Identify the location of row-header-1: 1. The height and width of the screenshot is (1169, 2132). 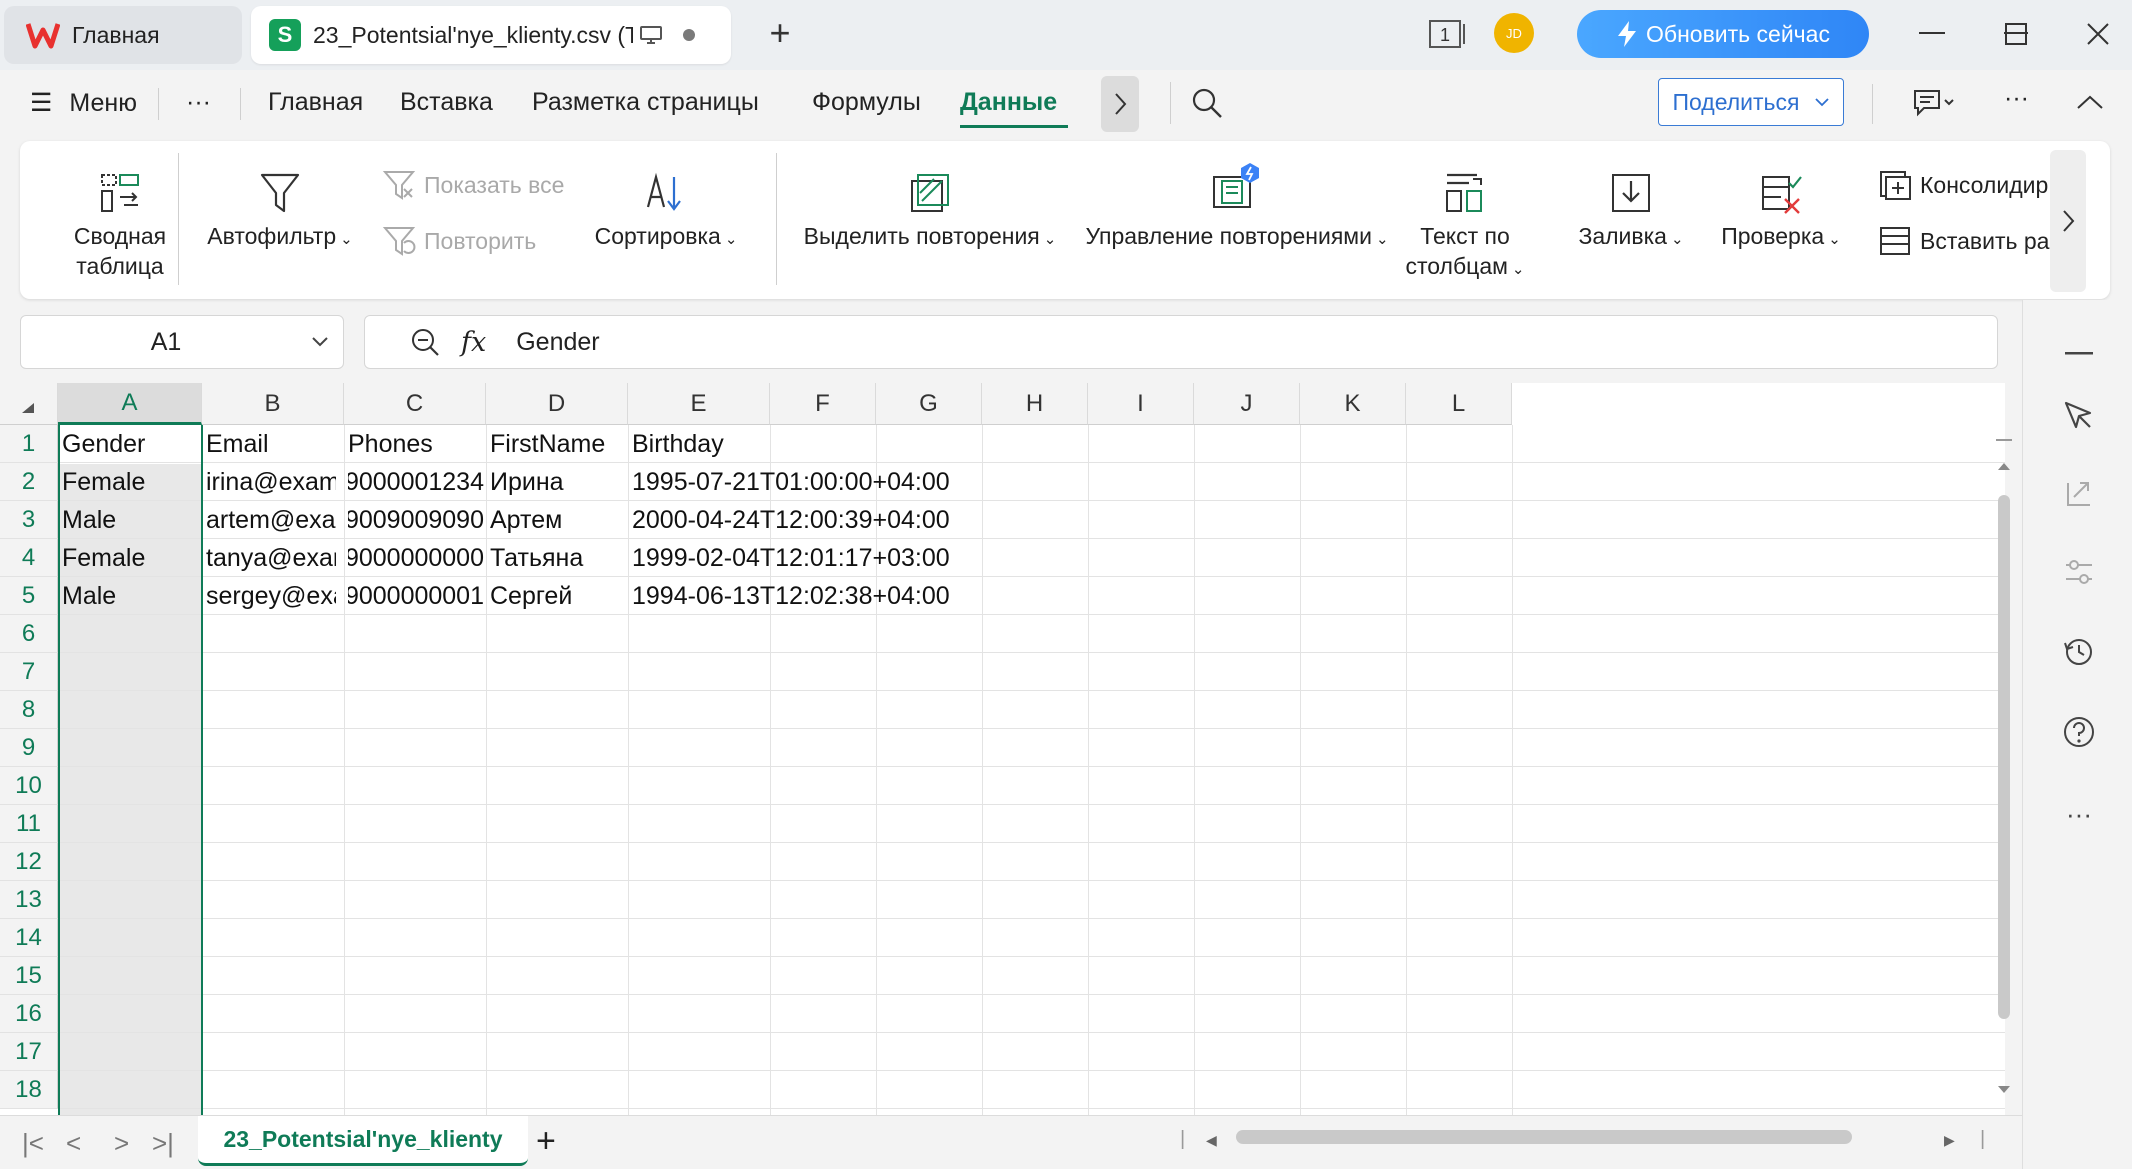
(29, 444).